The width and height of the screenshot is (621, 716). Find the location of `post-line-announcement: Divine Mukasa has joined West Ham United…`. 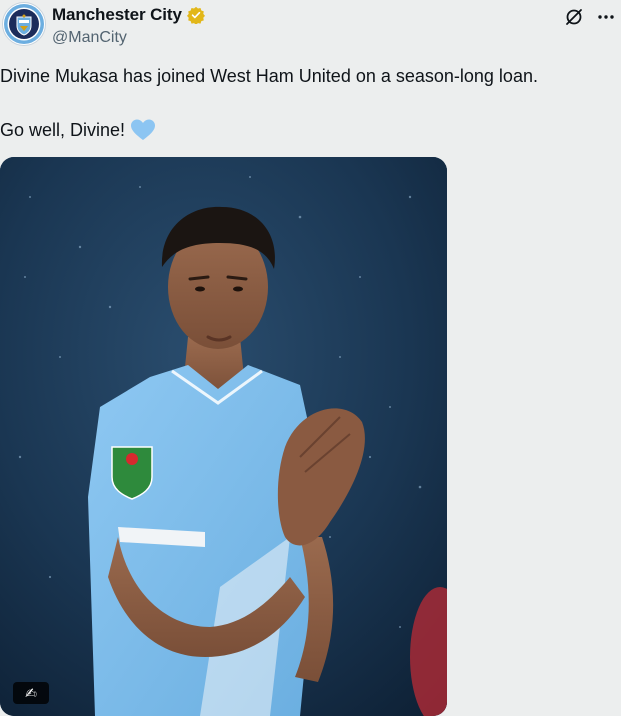

post-line-announcement: Divine Mukasa has joined West Ham United… is located at coordinates (269, 76).